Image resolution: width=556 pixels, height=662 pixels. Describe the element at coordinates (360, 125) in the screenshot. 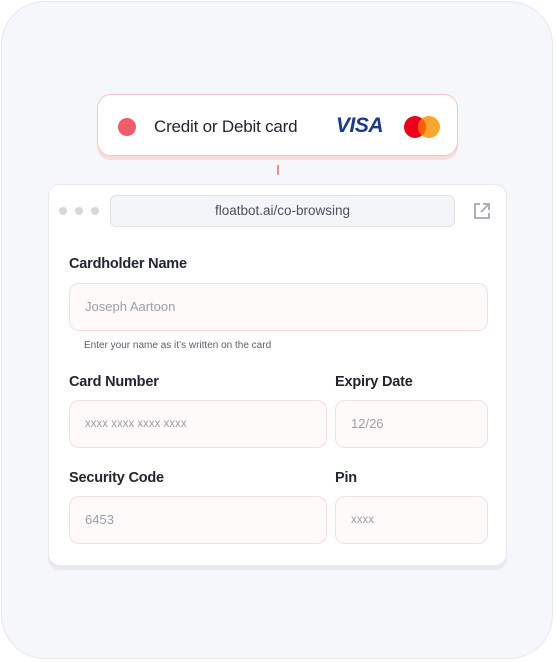

I see `visa-logo: VISA` at that location.